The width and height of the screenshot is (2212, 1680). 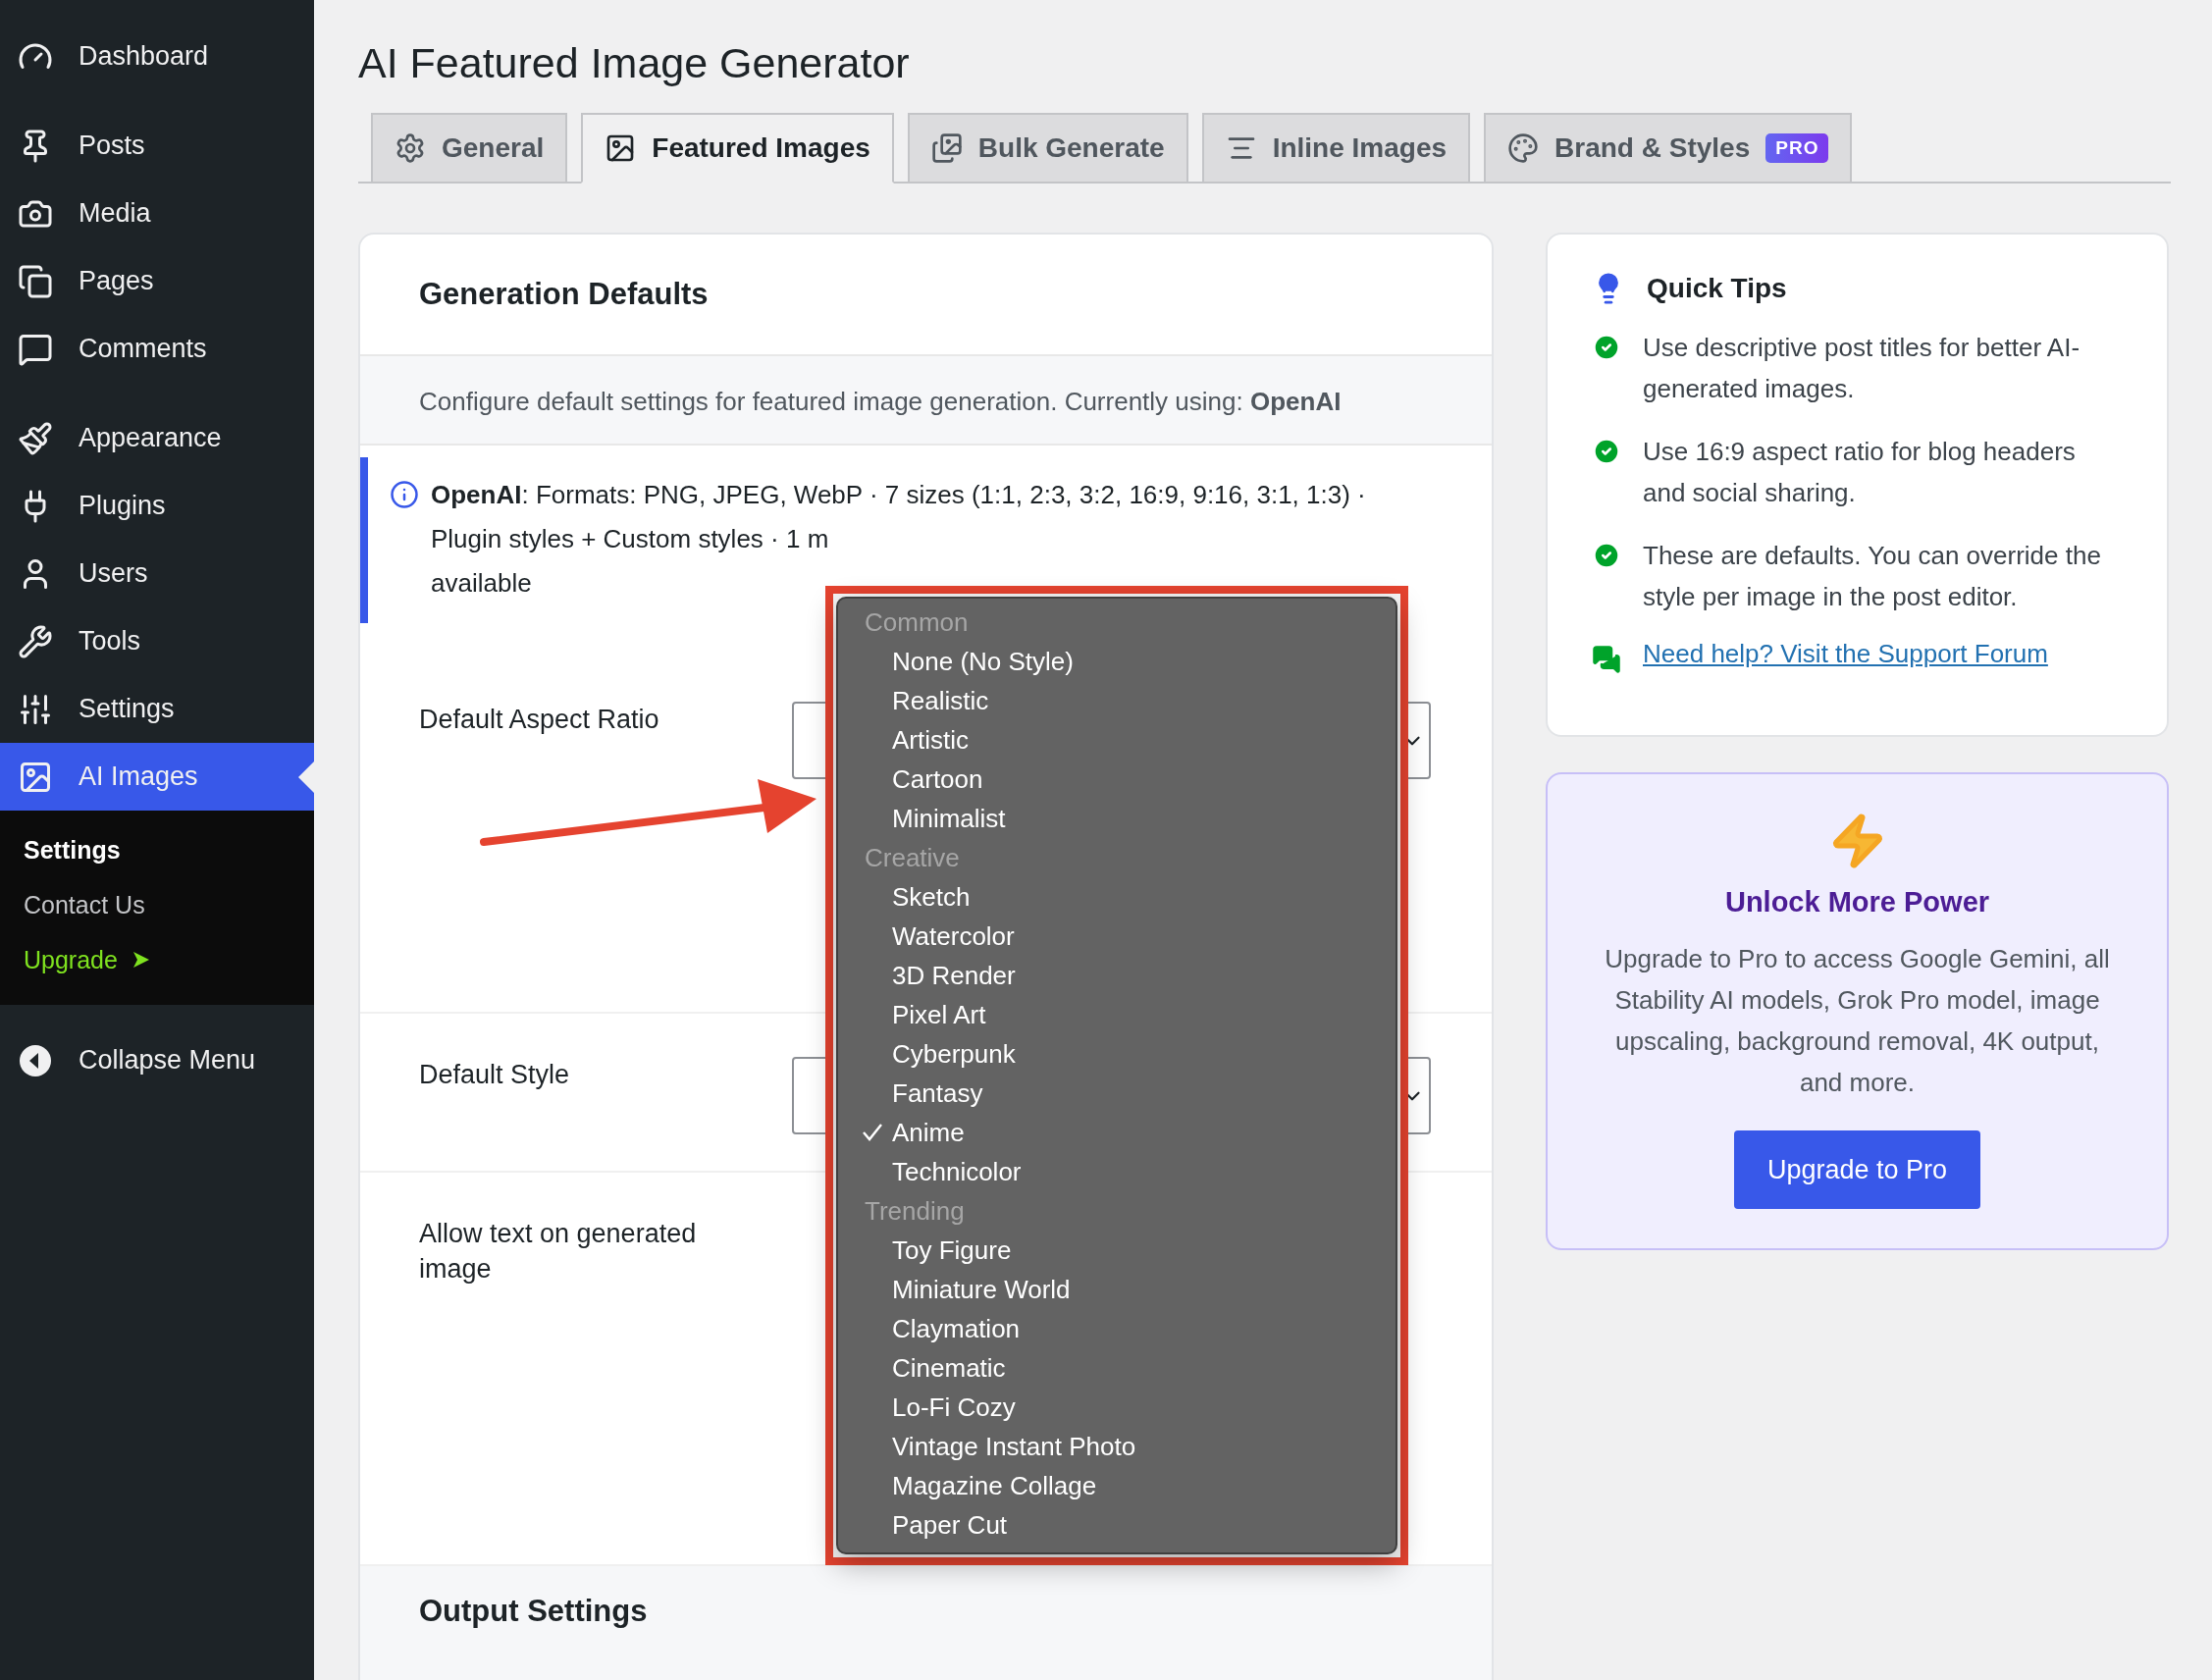 What do you see at coordinates (1117, 1132) in the screenshot?
I see `menu-option: Anime` at bounding box center [1117, 1132].